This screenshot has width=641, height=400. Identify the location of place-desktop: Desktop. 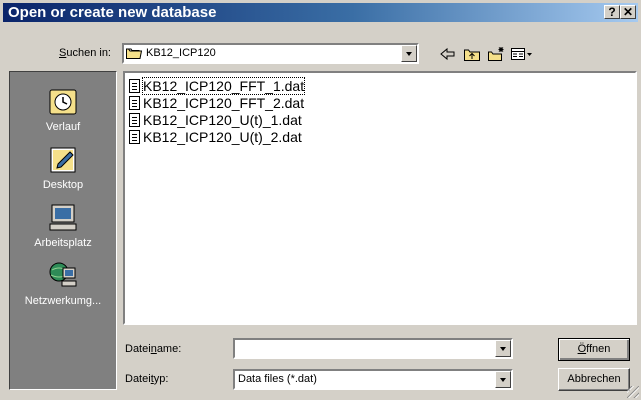
(63, 168).